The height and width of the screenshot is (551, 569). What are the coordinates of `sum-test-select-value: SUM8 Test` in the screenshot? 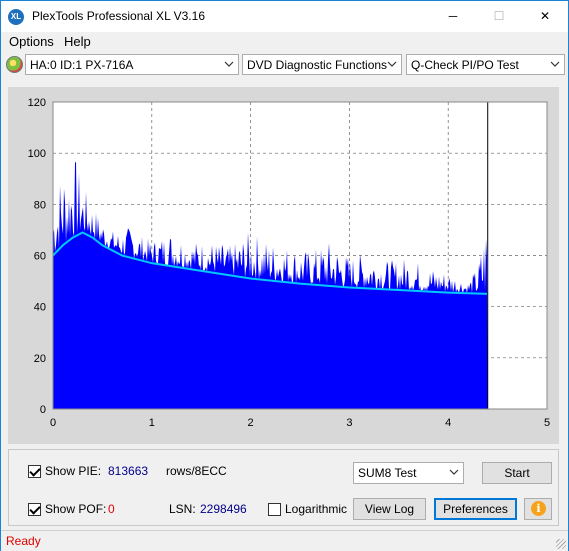 It's located at (387, 473).